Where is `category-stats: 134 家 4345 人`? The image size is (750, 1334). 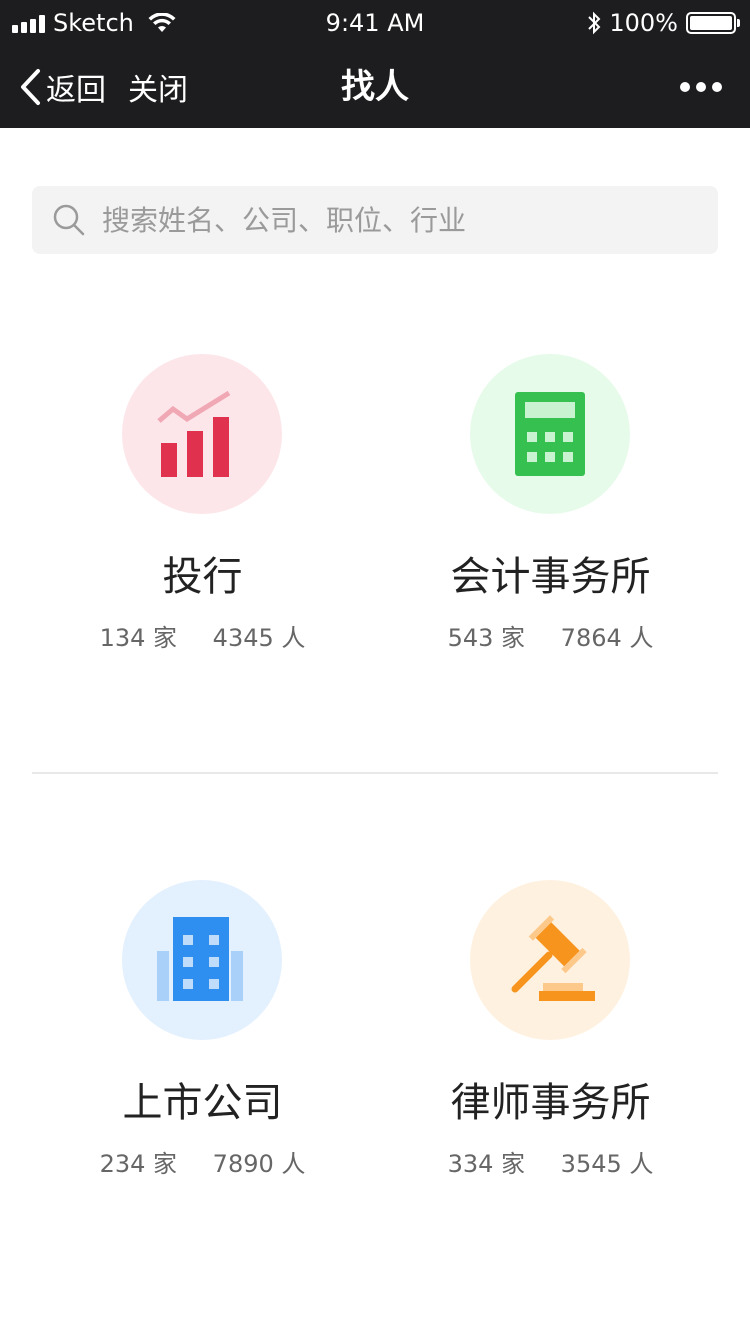
category-stats: 134 家 4345 人 is located at coordinates (202, 635).